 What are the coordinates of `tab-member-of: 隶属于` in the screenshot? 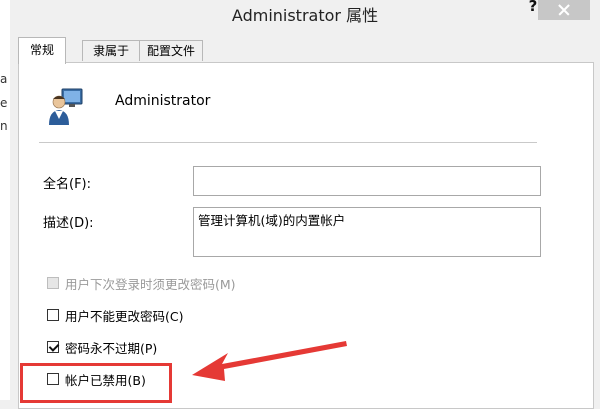 It's located at (111, 50).